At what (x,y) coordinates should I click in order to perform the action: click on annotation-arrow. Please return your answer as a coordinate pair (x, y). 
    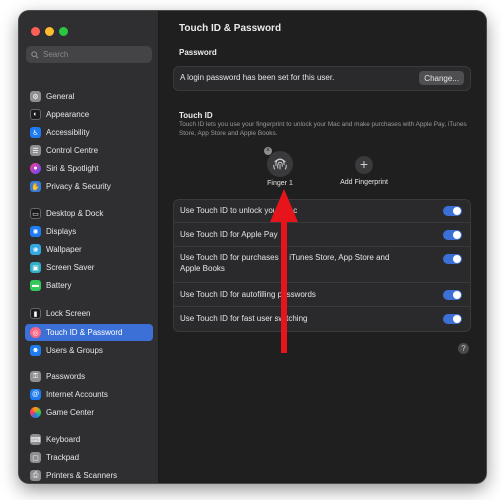
    Looking at the image, I should click on (284, 271).